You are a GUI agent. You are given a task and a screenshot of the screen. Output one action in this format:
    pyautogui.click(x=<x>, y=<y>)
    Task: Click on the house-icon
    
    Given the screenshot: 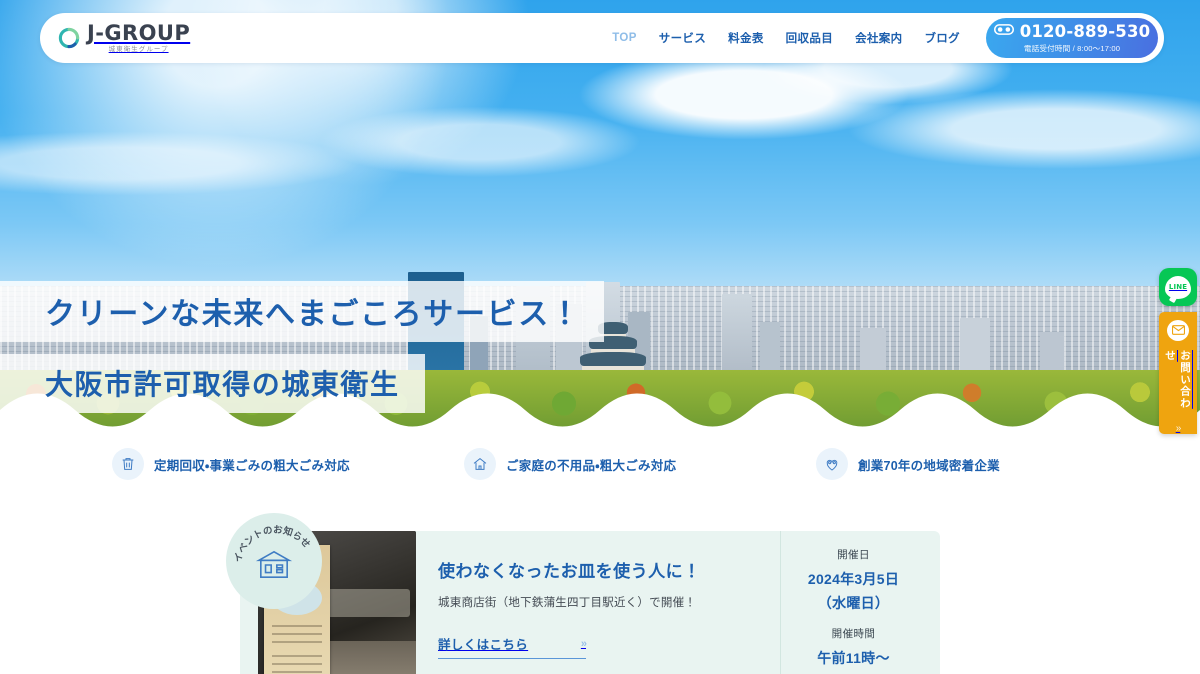 What is the action you would take?
    pyautogui.click(x=480, y=464)
    